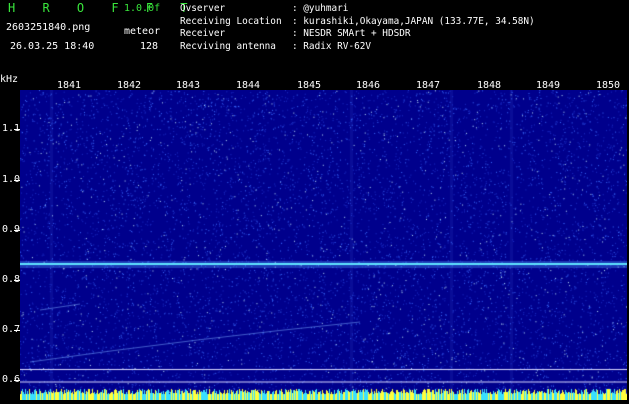 Image resolution: width=629 pixels, height=404 pixels. I want to click on info-row: Recviving antenna : Radix RV-62V, so click(357, 47).